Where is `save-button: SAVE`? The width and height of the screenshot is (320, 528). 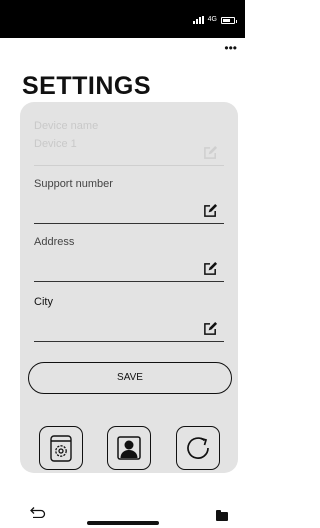
save-button: SAVE is located at coordinates (130, 378).